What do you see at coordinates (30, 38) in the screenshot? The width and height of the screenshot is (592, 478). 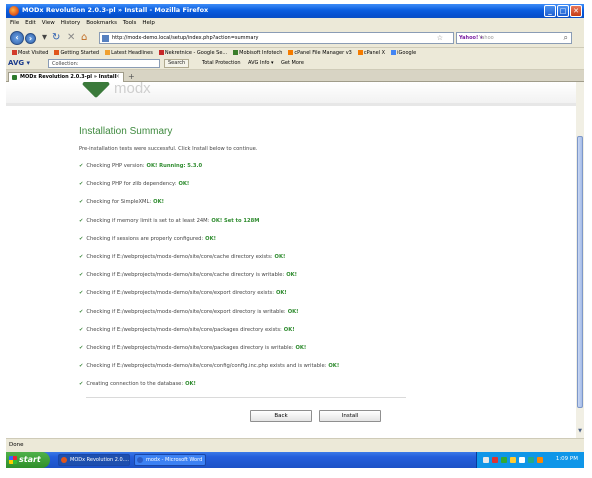 I see `forward-arrow-icon: ›` at bounding box center [30, 38].